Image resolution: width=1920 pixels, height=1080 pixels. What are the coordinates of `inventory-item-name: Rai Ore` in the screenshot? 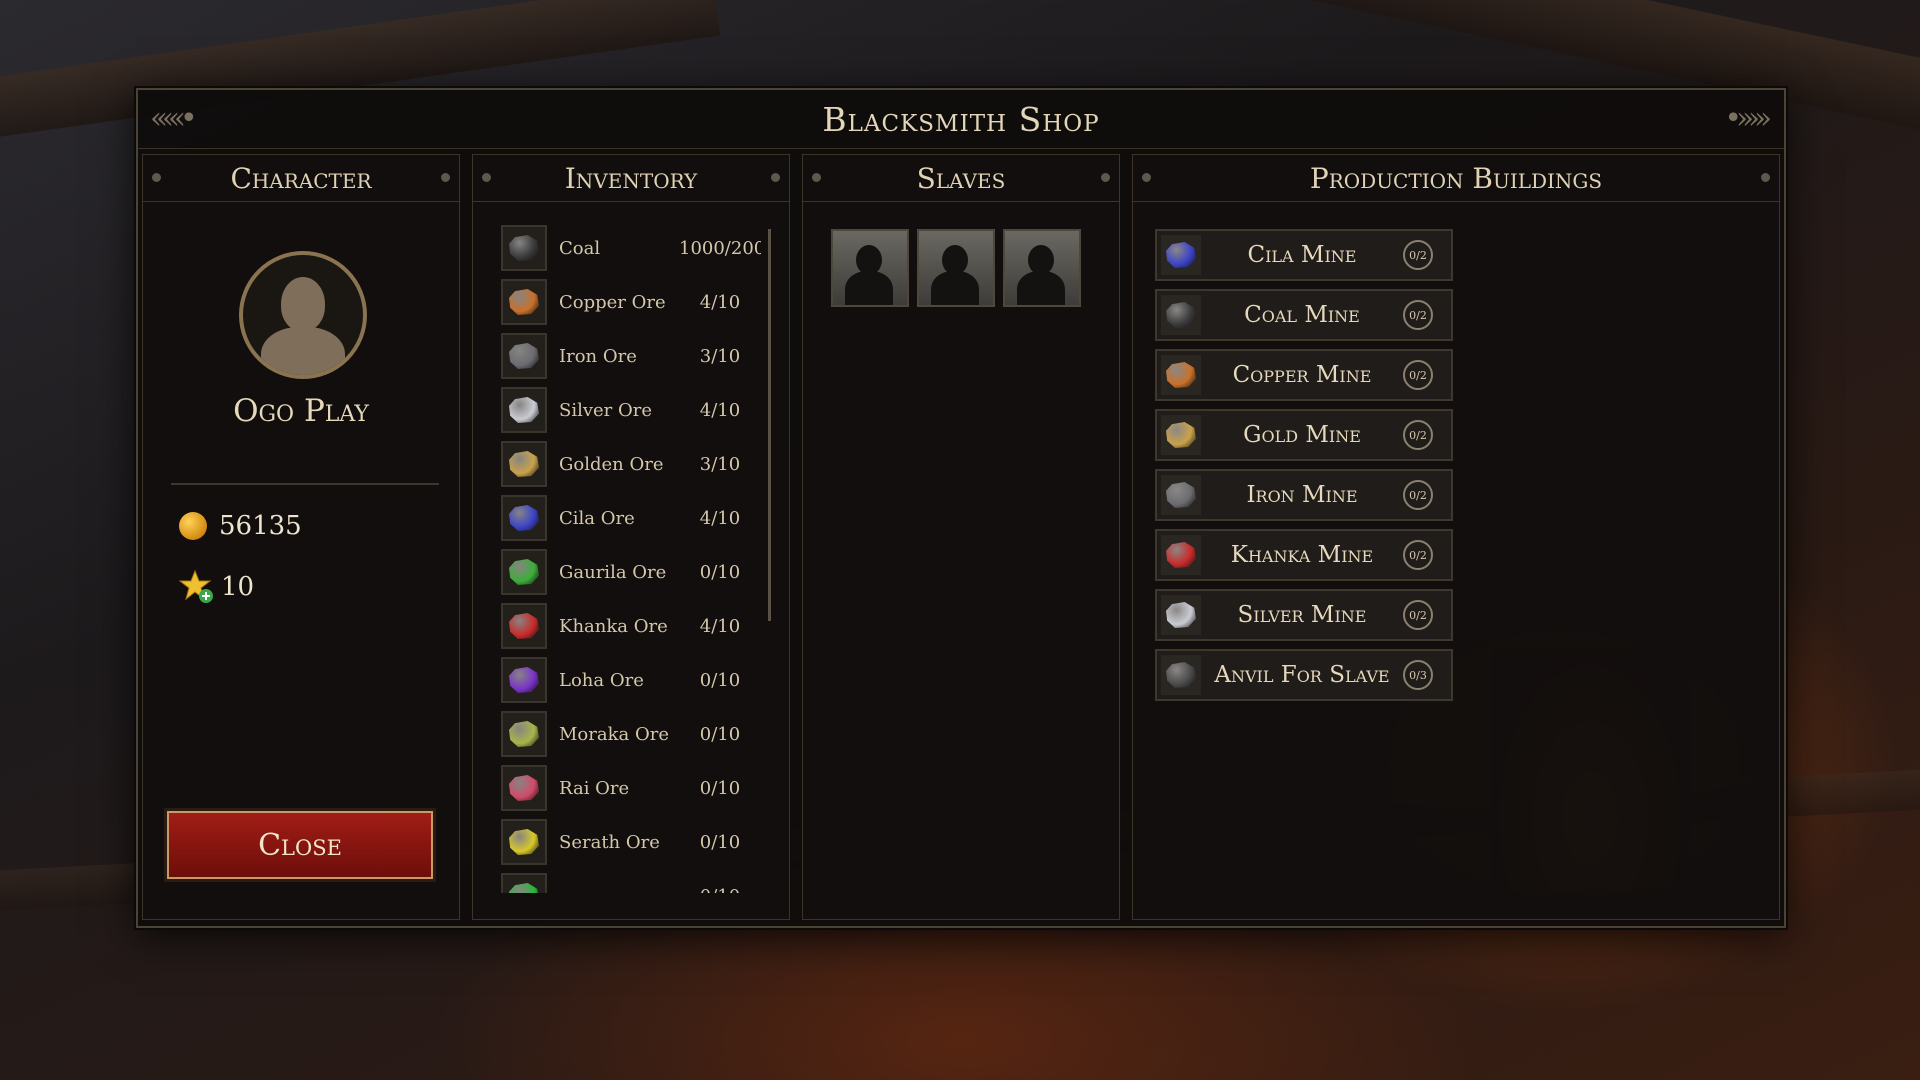 It's located at (594, 788).